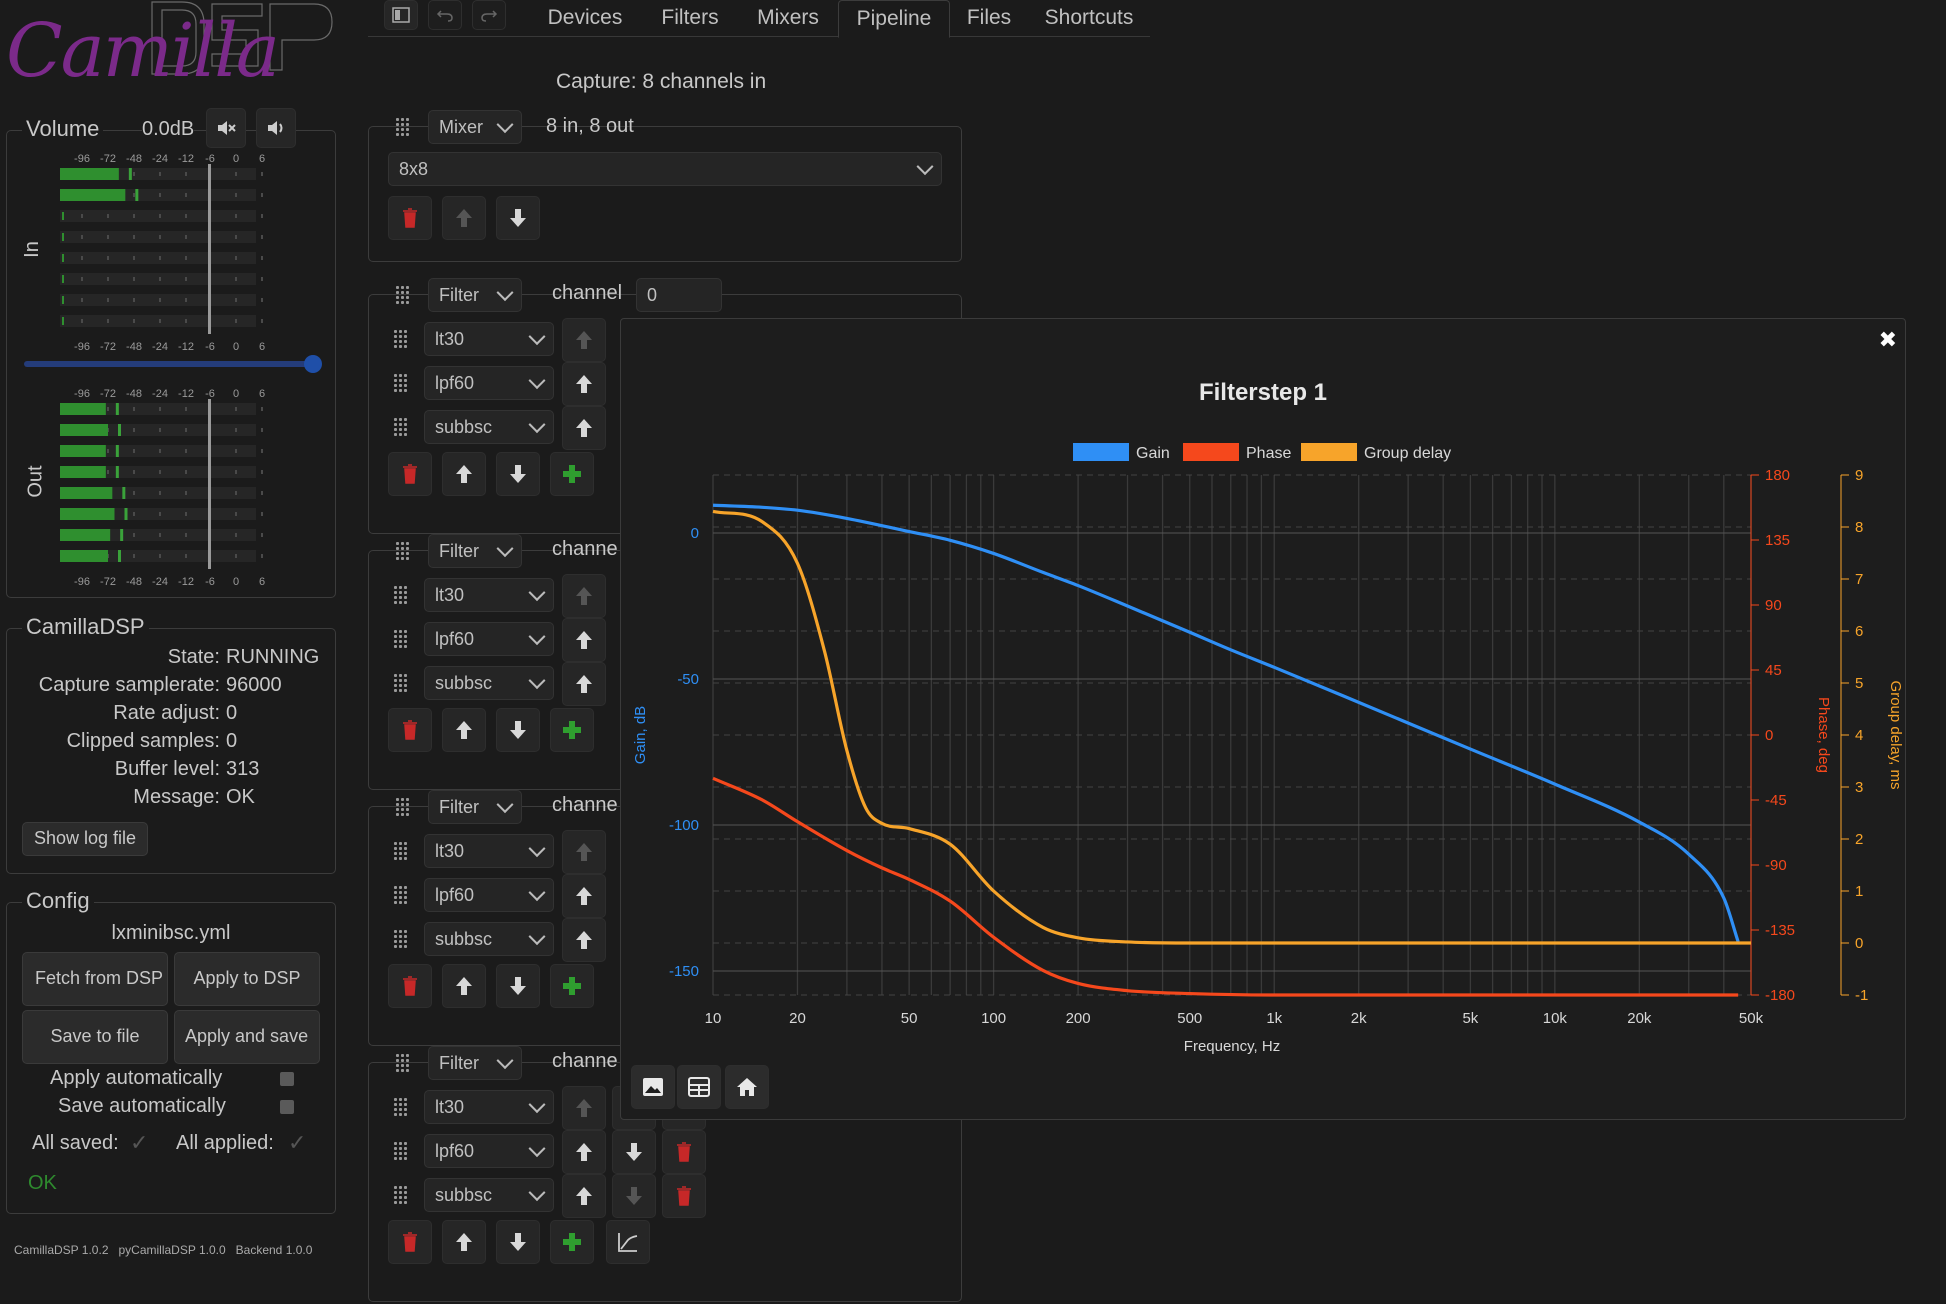 This screenshot has height=1304, width=1946. Describe the element at coordinates (95, 979) in the screenshot. I see `fetch-from-dsp-button: Fetch from DSP` at that location.